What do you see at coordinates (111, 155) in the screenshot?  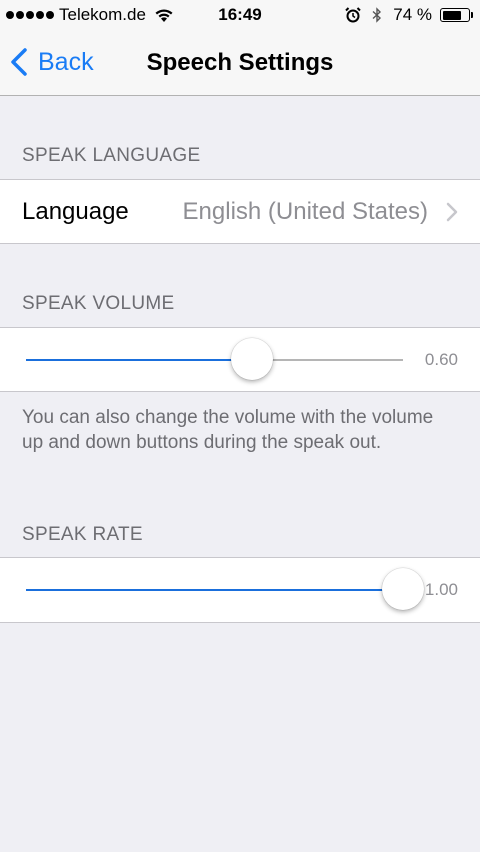 I see `section-header-language: SPEAK LANGUAGE` at bounding box center [111, 155].